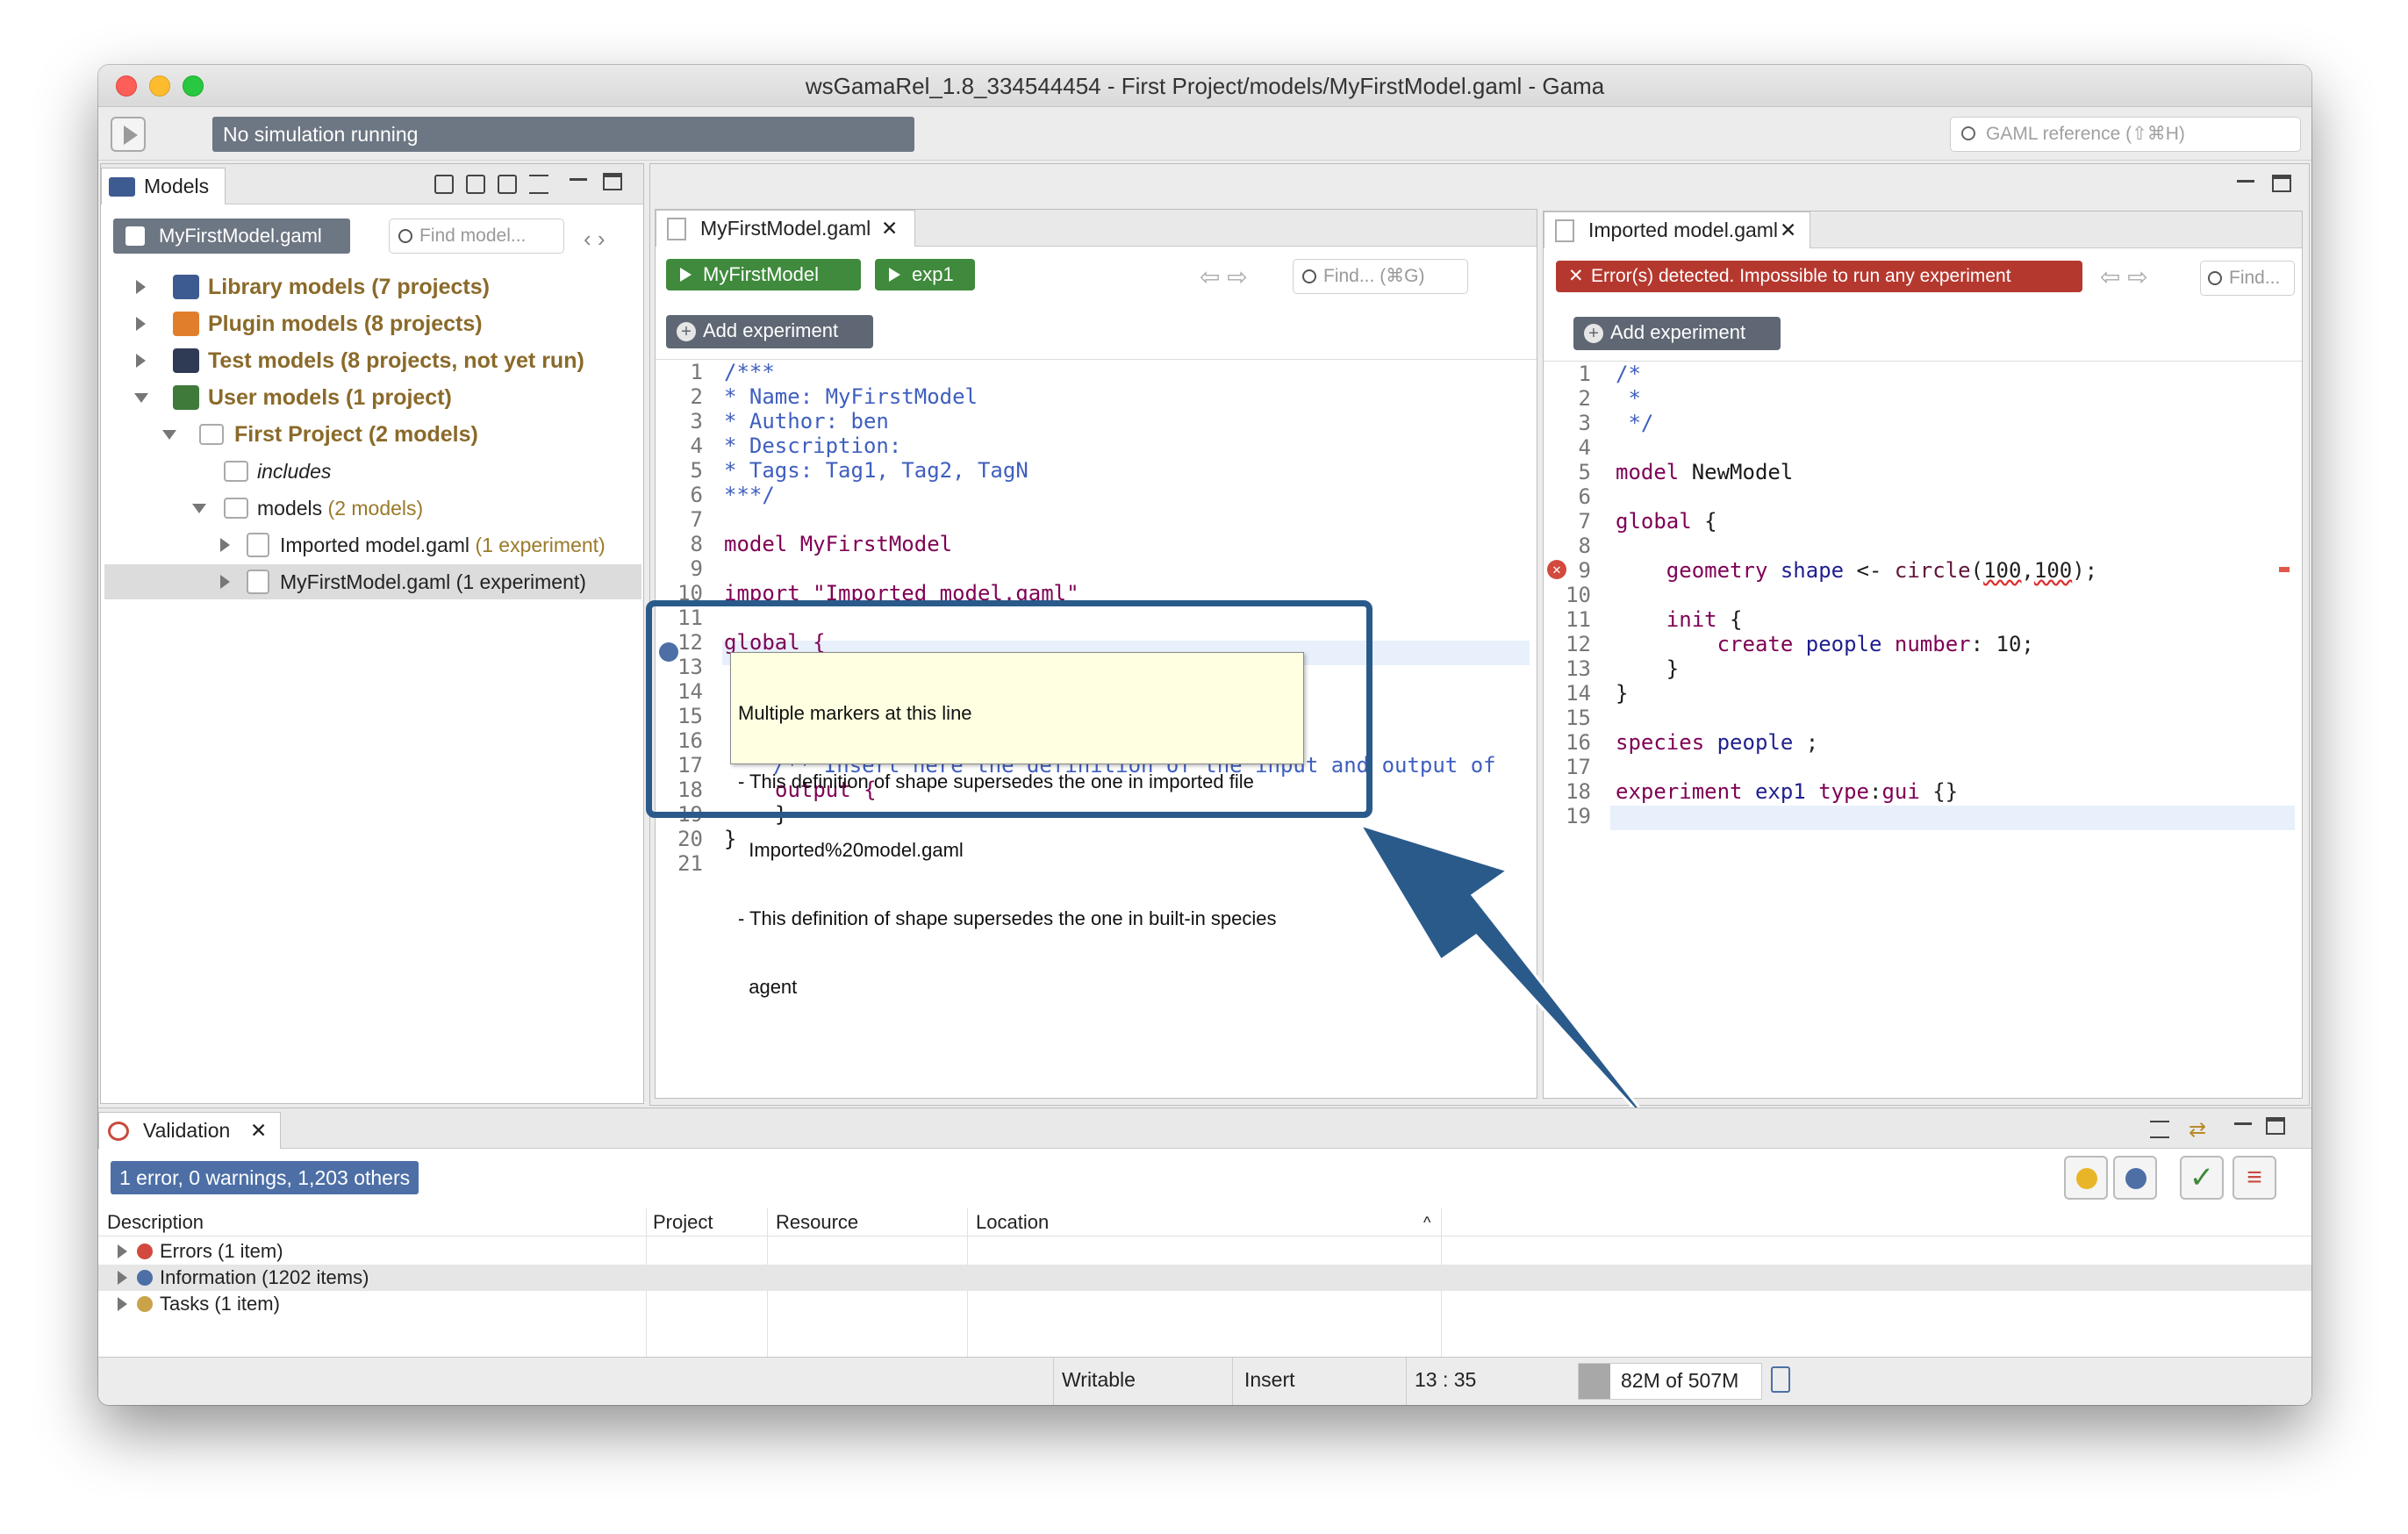 This screenshot has width=2408, height=1534. I want to click on toggle-info-button, so click(2135, 1178).